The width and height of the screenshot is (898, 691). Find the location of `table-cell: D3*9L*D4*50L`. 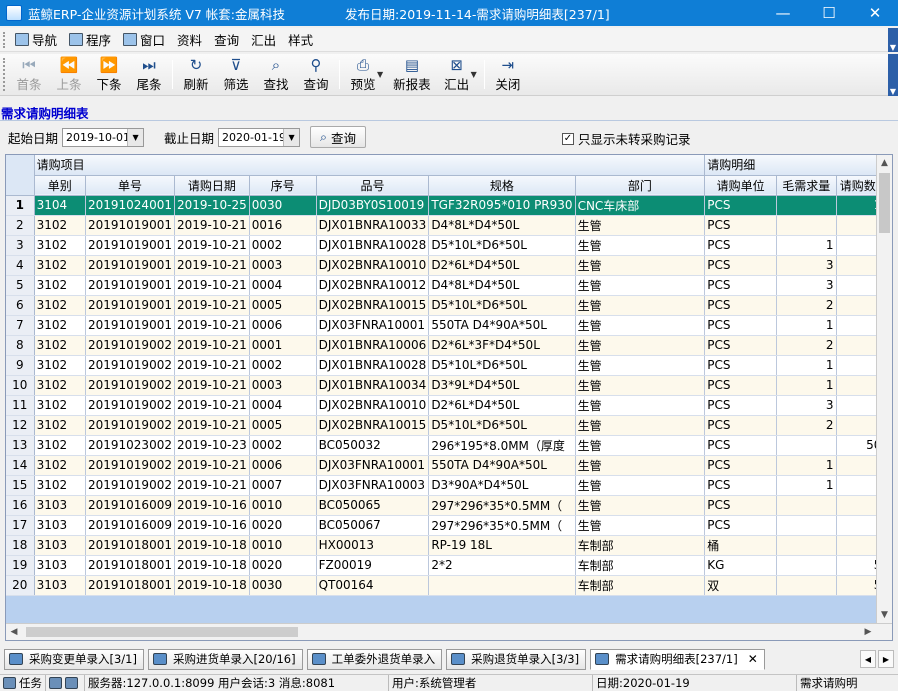

table-cell: D3*9L*D4*50L is located at coordinates (502, 385).